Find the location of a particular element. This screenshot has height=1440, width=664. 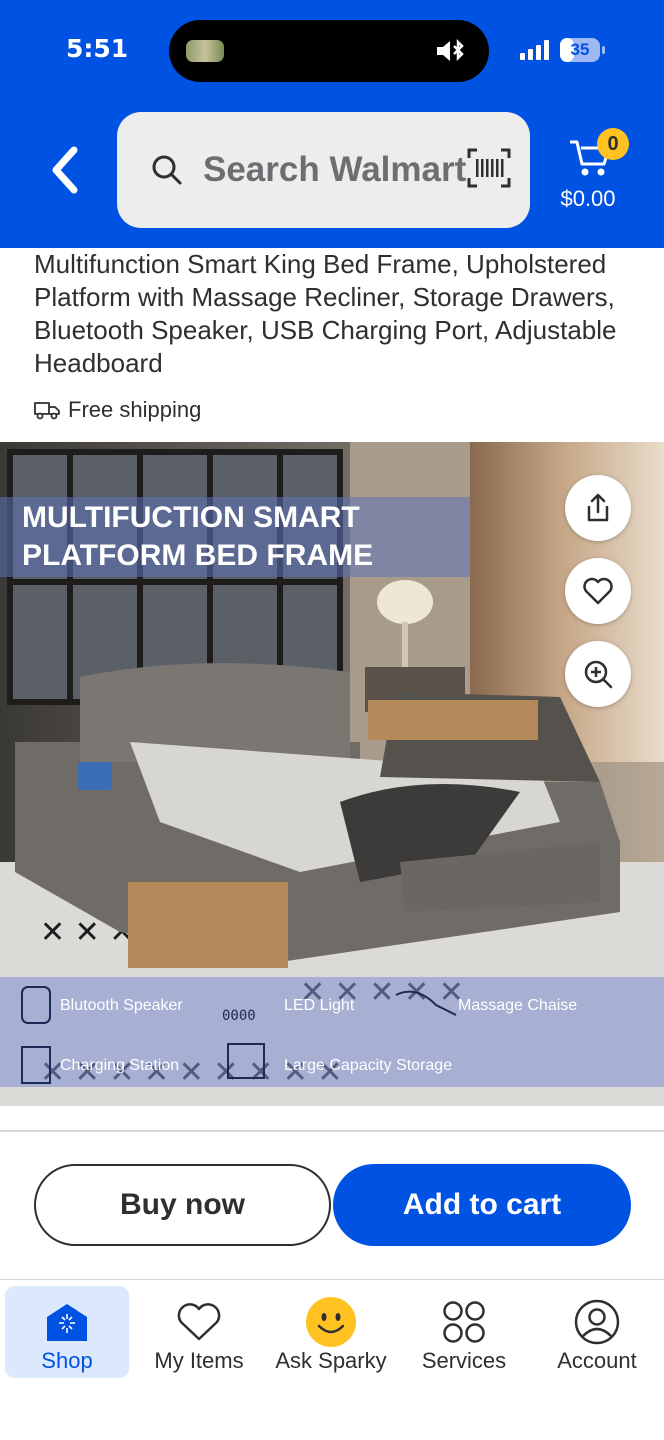

status-time: 5:51 is located at coordinates (97, 48).